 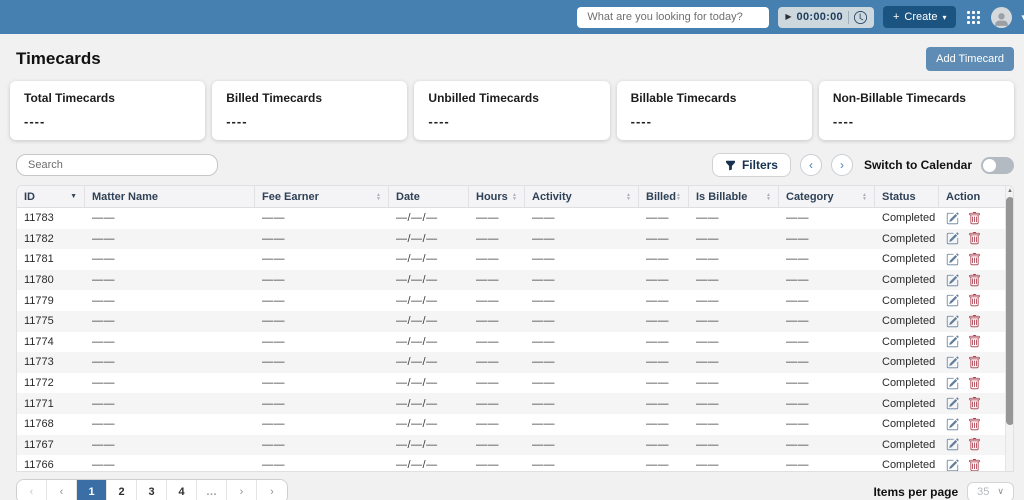 I want to click on add-timecard-button: Add Timecard, so click(x=970, y=59).